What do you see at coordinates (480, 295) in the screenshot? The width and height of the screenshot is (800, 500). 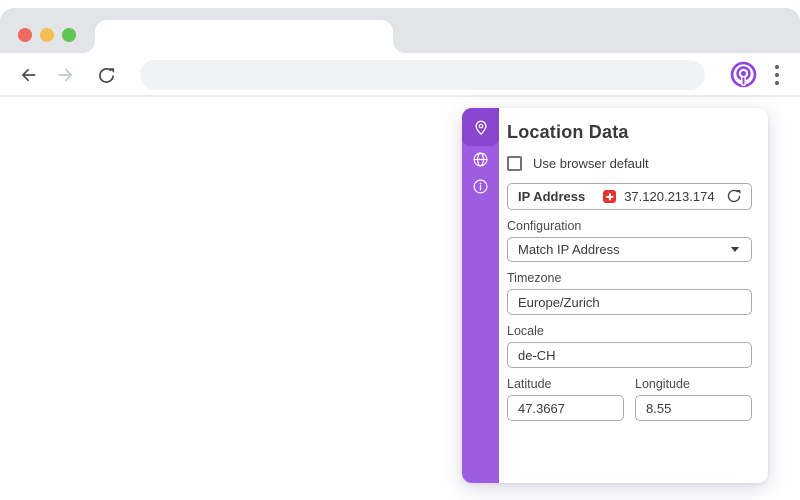 I see `popup-sidebar` at bounding box center [480, 295].